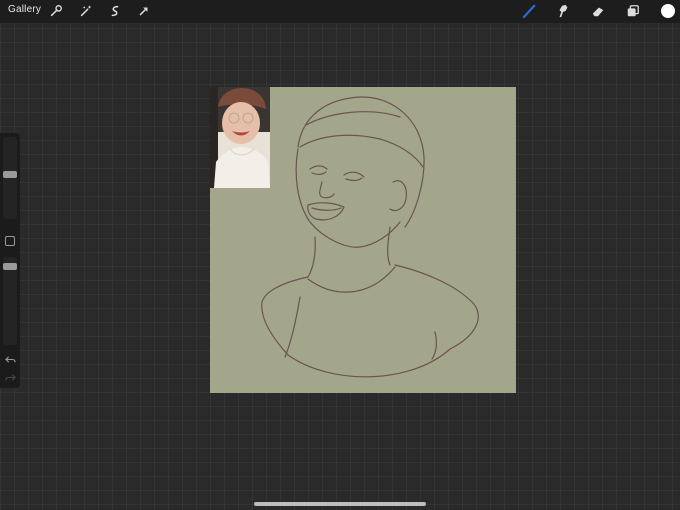  What do you see at coordinates (10, 241) in the screenshot?
I see `modify-button` at bounding box center [10, 241].